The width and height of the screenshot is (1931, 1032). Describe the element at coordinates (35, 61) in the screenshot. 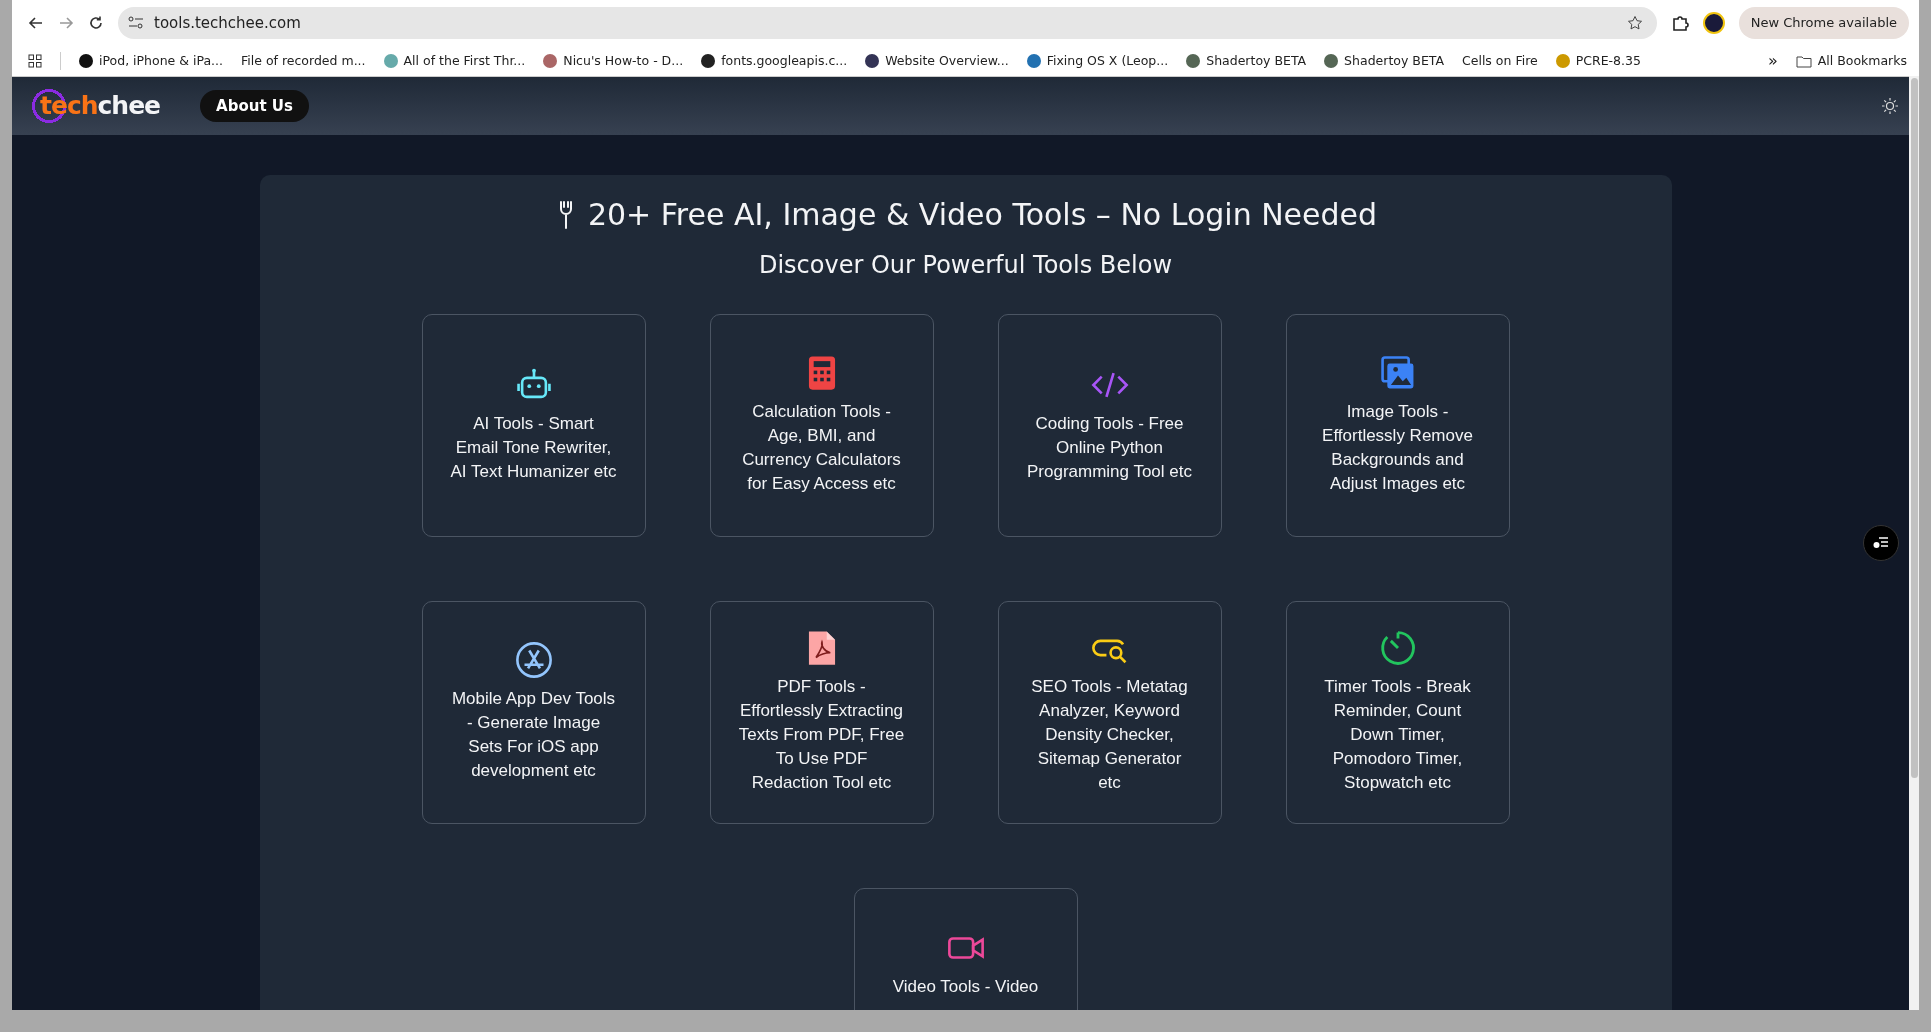

I see `apps-grid-icon` at that location.